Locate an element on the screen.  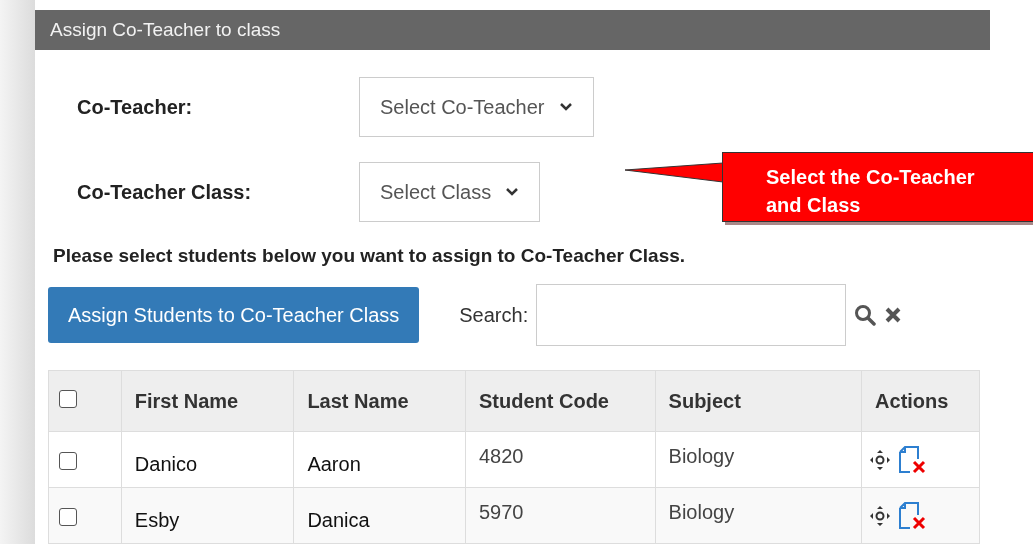
search-icon is located at coordinates (865, 315).